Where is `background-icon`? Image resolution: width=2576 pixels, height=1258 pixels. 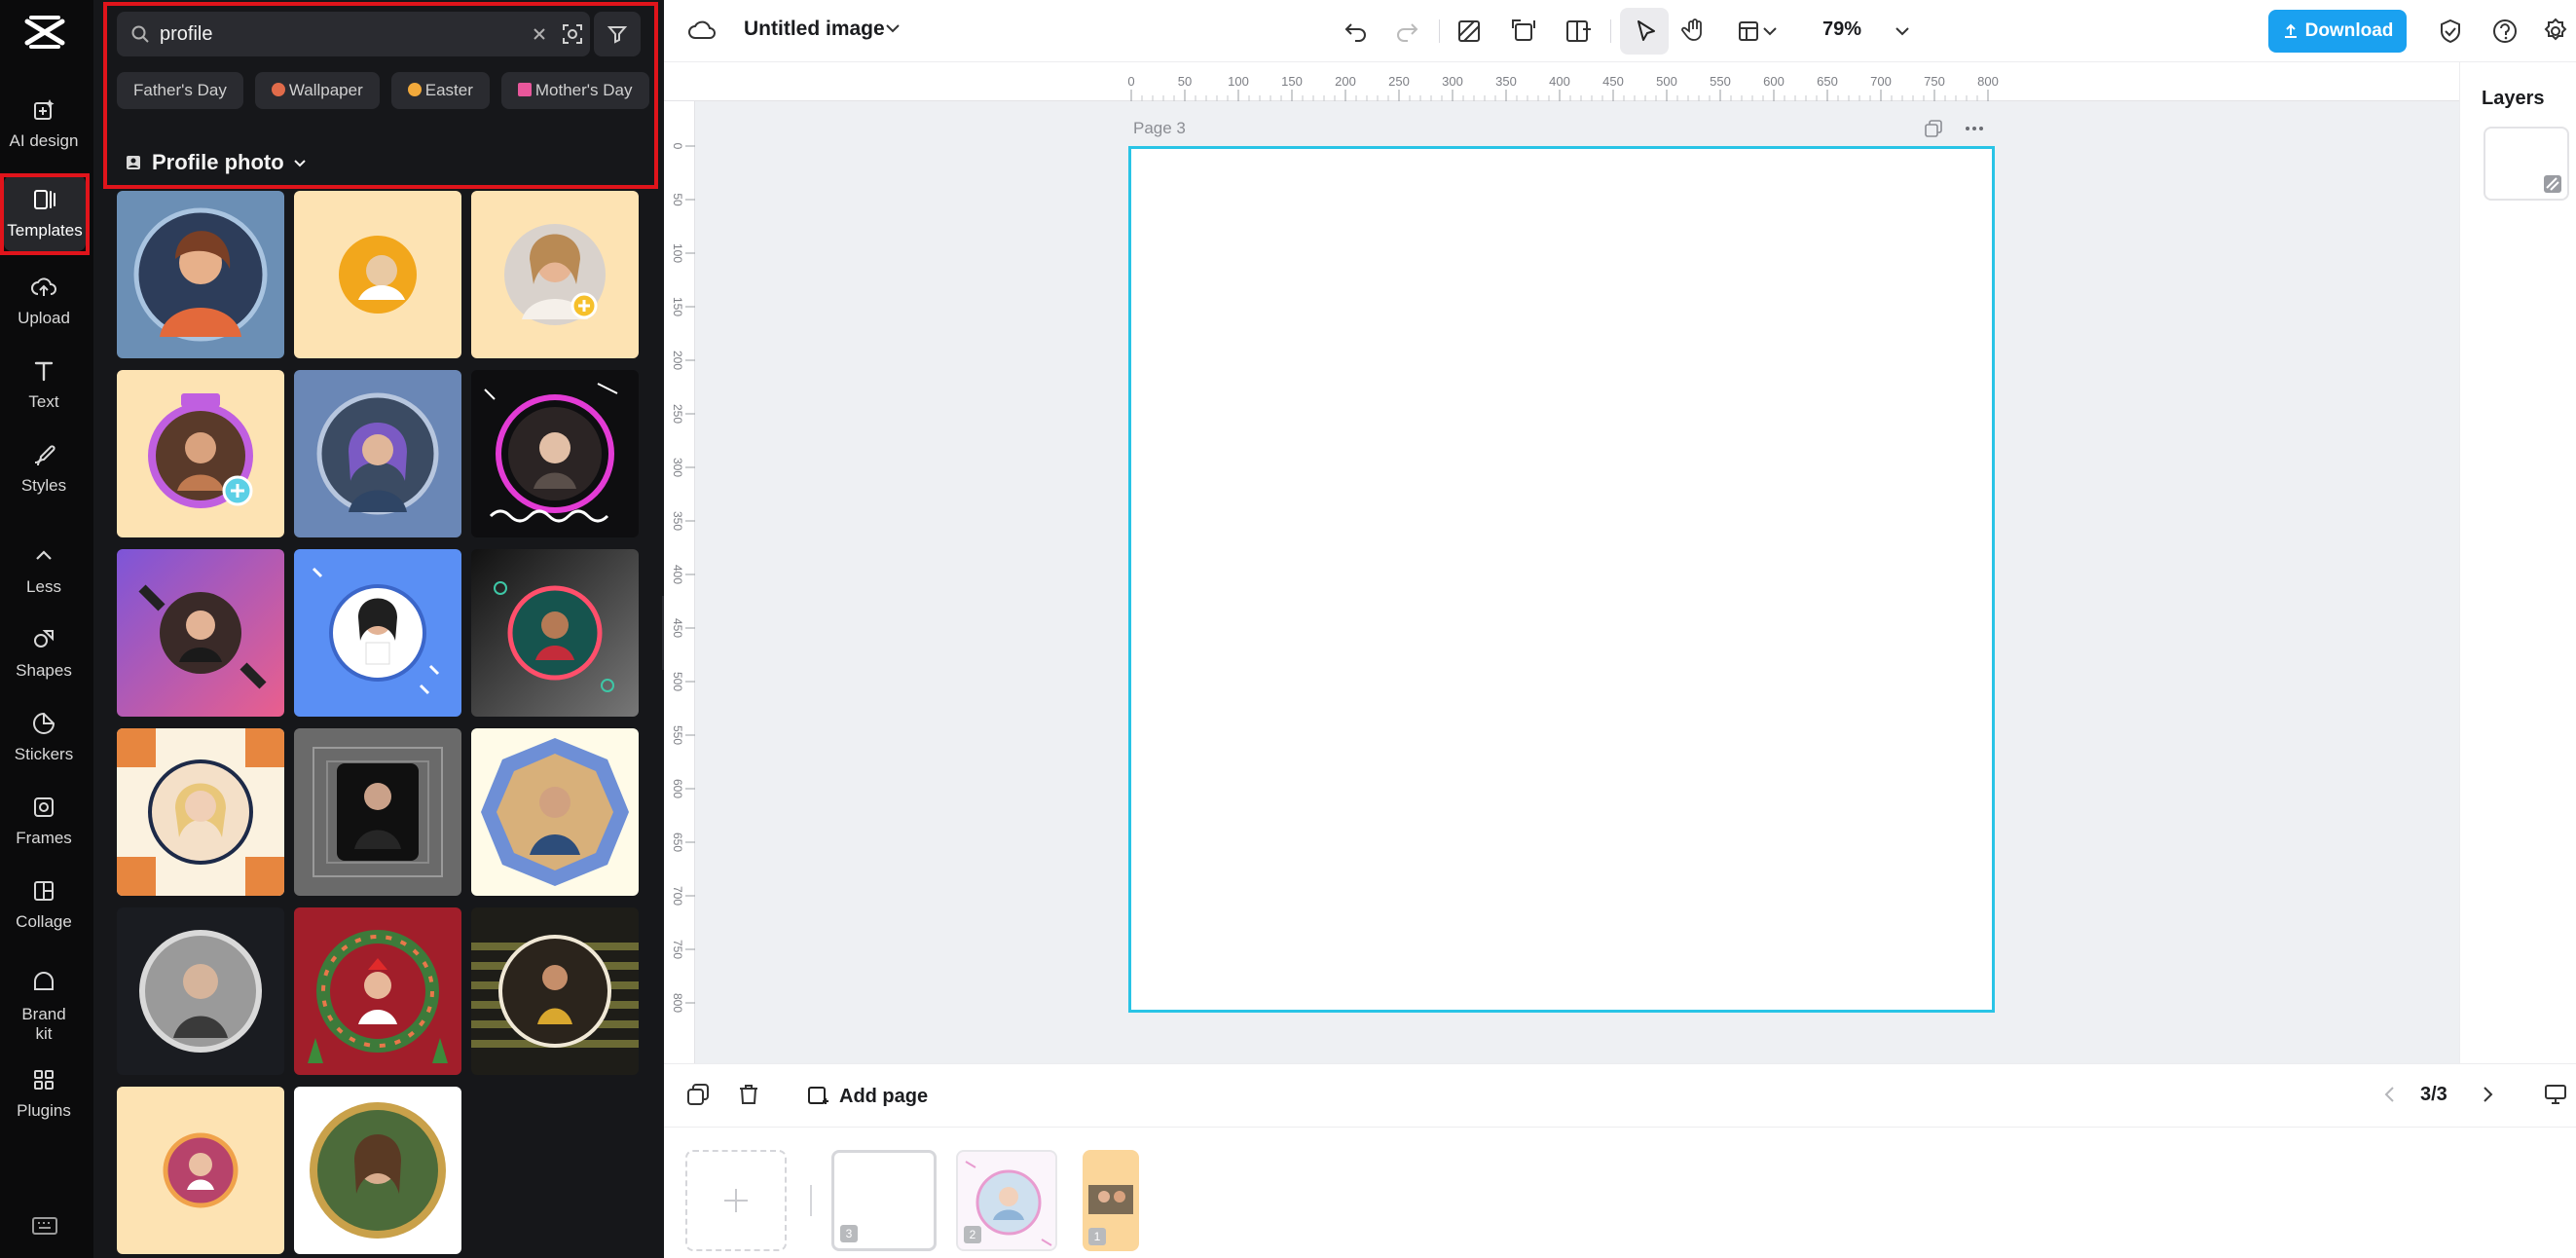
background-icon is located at coordinates (1469, 31).